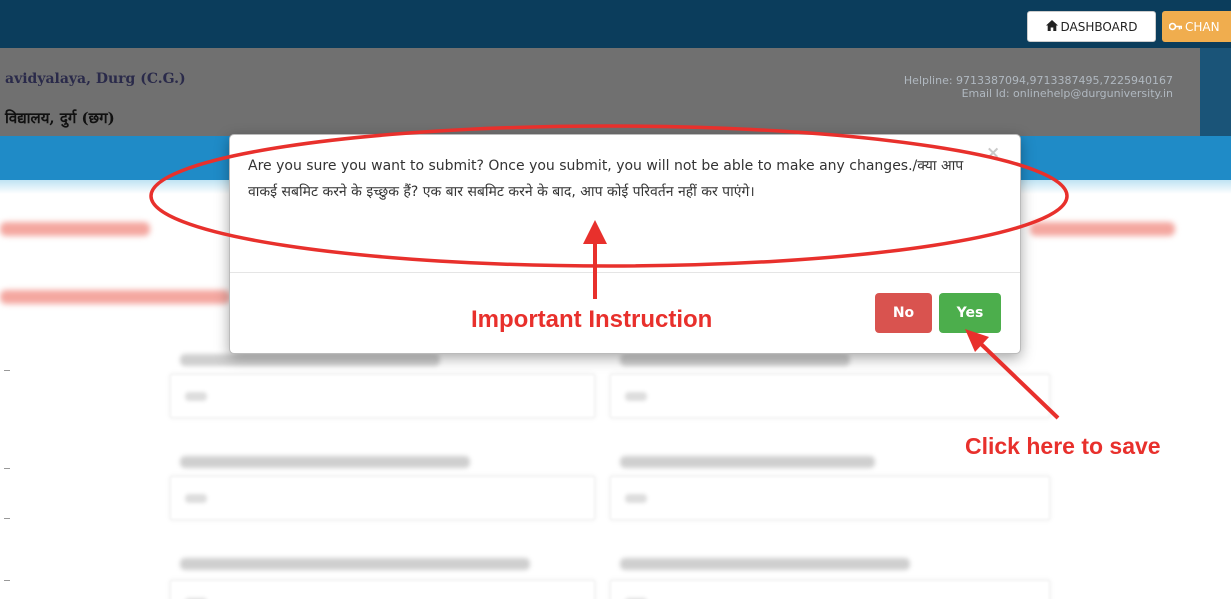  I want to click on change-label: CHAN, so click(1202, 26).